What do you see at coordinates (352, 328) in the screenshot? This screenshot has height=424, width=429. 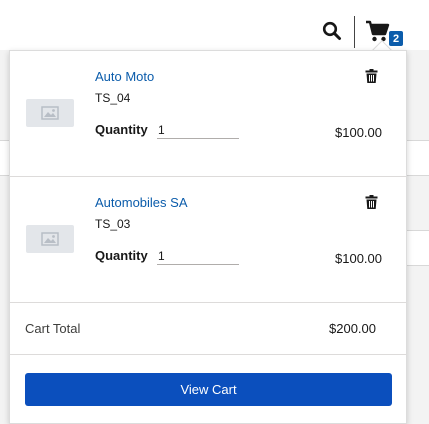 I see `cart-total-value: $200.00` at bounding box center [352, 328].